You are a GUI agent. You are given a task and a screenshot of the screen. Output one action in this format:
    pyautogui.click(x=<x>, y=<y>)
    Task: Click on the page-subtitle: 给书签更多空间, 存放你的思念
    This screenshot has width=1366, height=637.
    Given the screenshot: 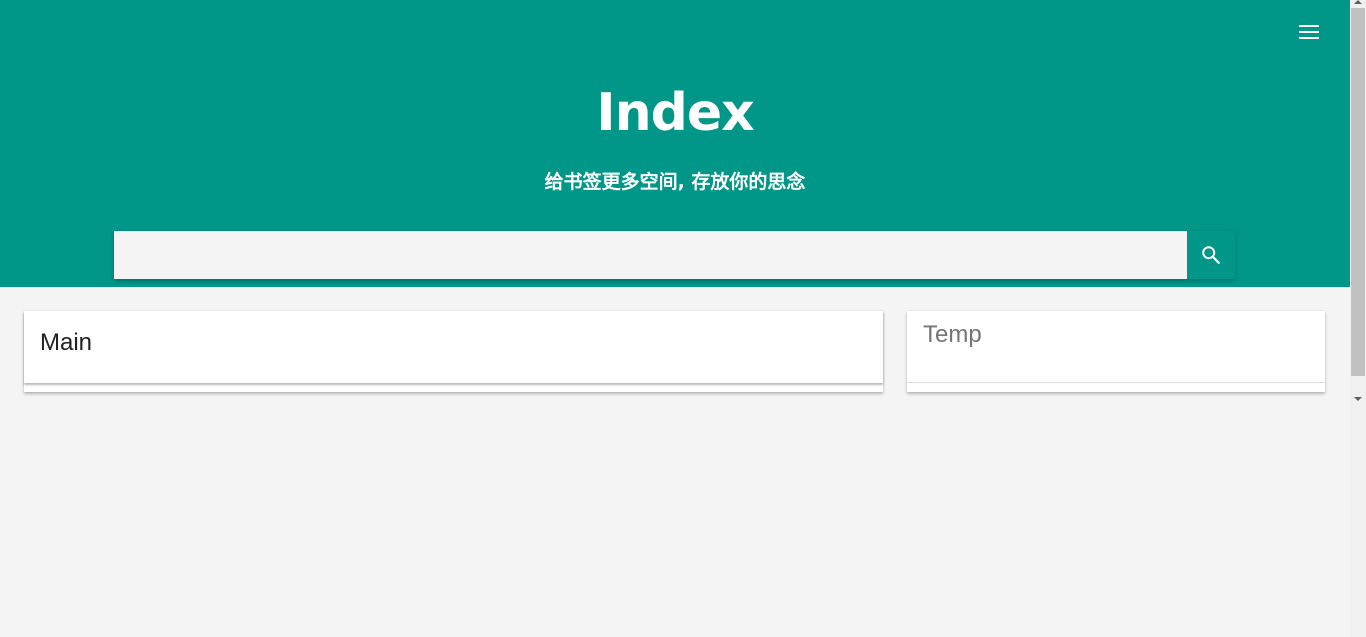 What is the action you would take?
    pyautogui.click(x=675, y=182)
    